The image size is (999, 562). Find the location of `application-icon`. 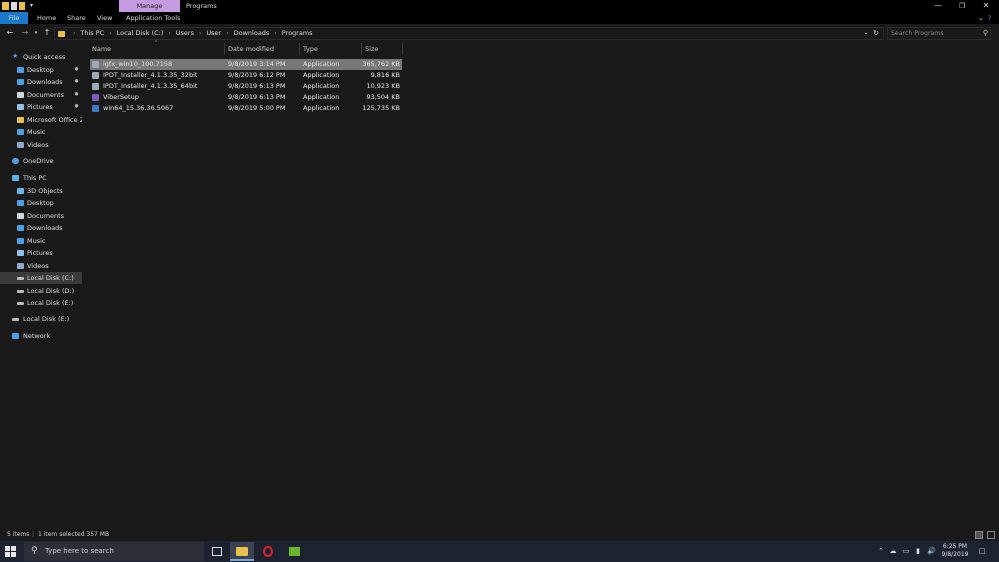

application-icon is located at coordinates (95, 97).